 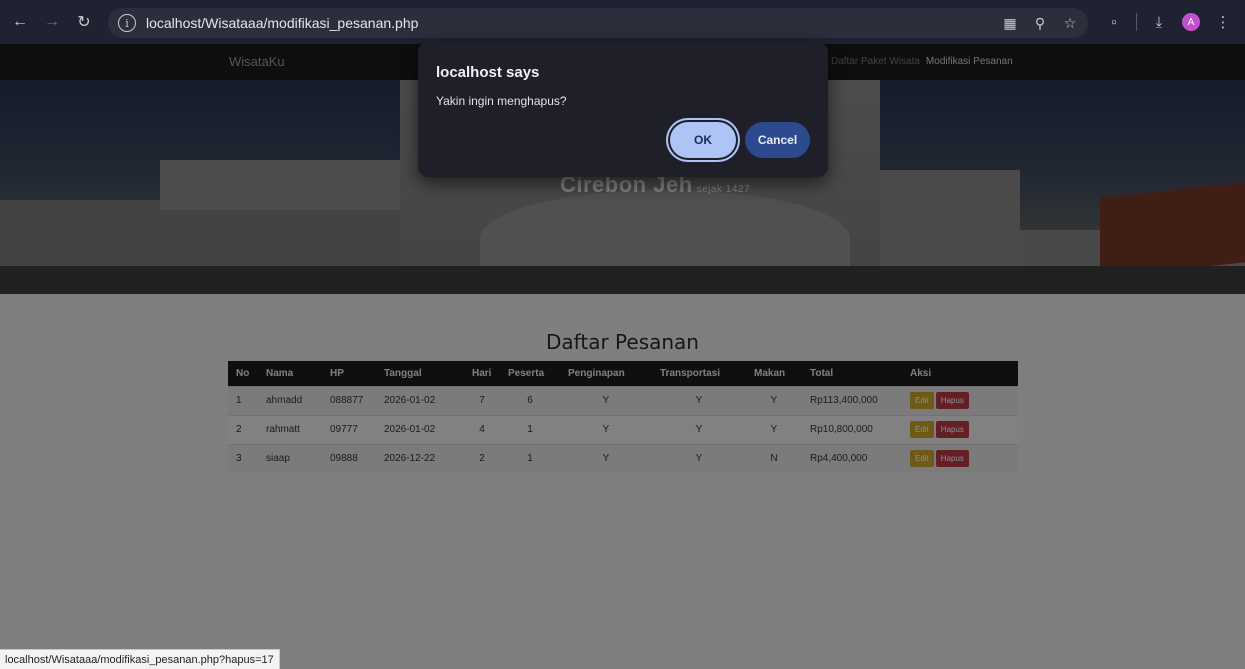 I want to click on back-icon: ←, so click(x=20, y=22).